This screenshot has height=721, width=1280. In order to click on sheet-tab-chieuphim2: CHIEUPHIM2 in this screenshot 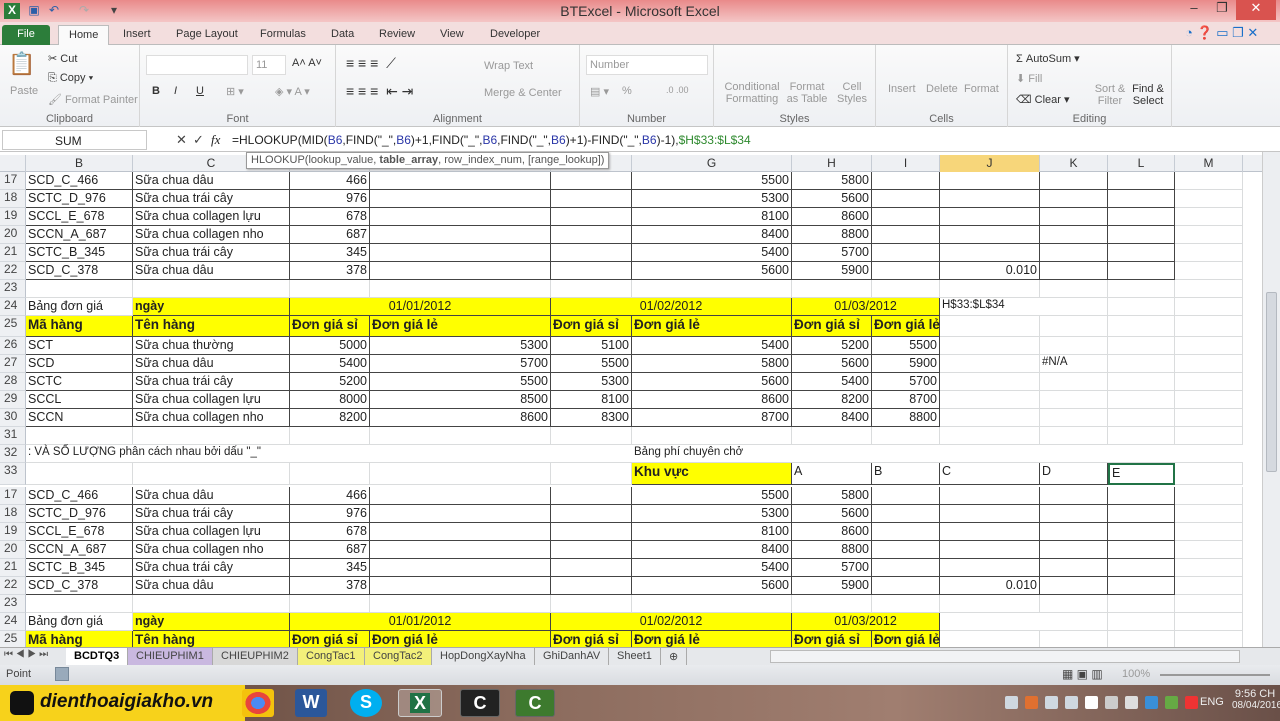, I will do `click(255, 656)`.